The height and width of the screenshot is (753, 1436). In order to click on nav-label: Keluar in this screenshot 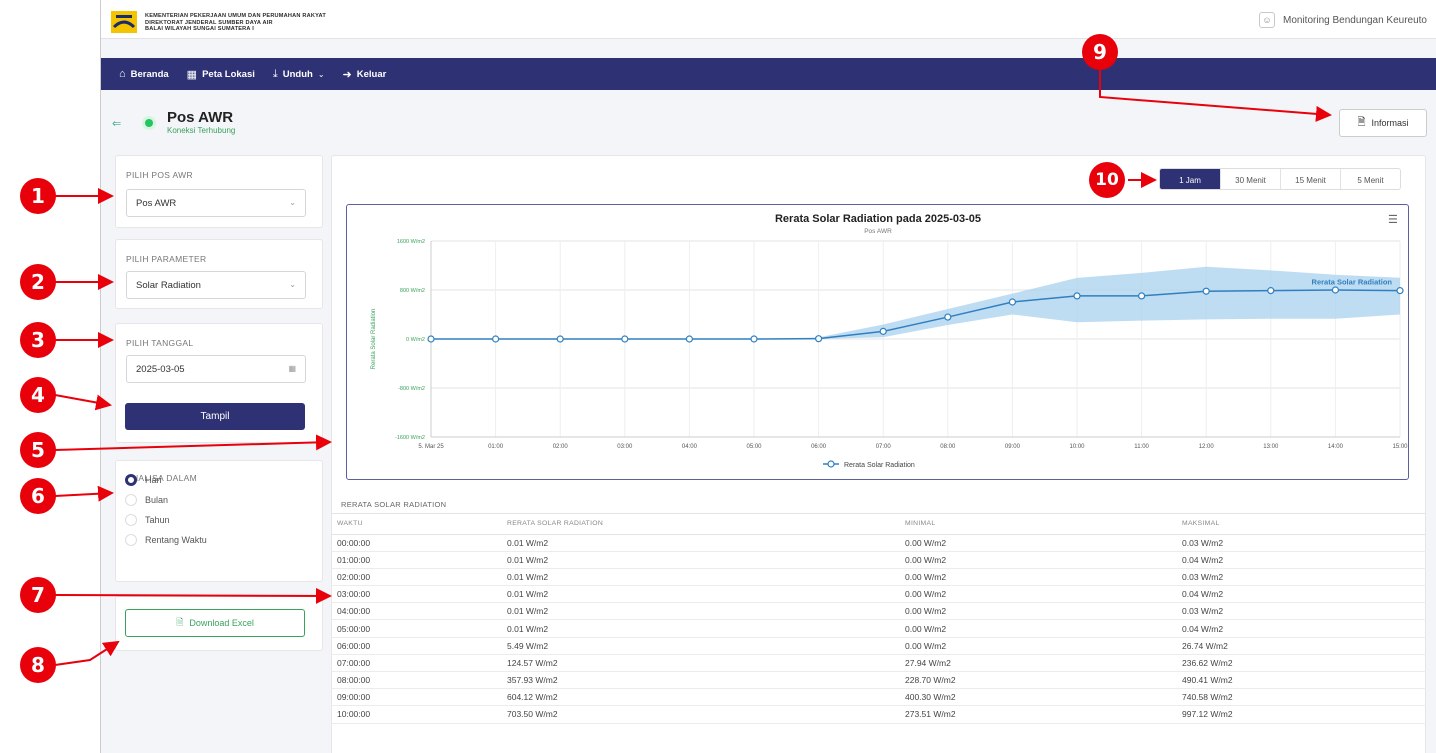, I will do `click(371, 74)`.